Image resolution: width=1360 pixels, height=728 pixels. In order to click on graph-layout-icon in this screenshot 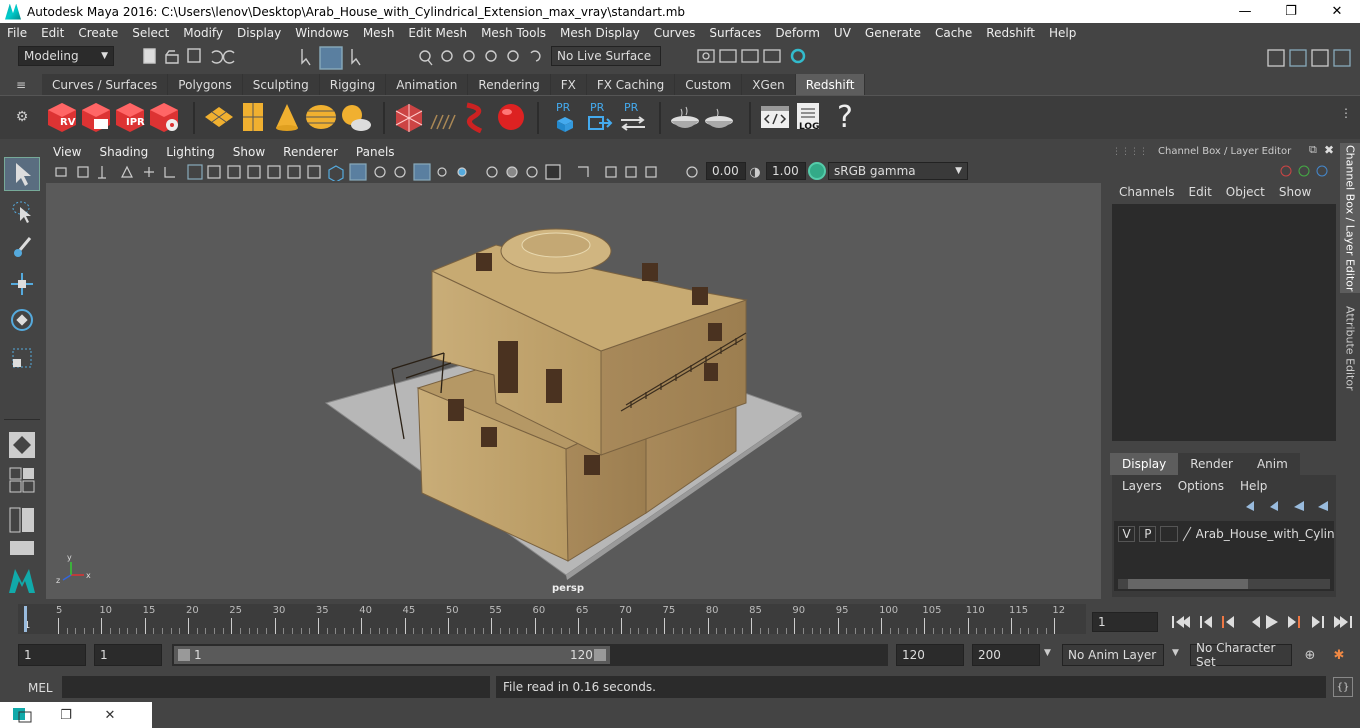, I will do `click(22, 548)`.